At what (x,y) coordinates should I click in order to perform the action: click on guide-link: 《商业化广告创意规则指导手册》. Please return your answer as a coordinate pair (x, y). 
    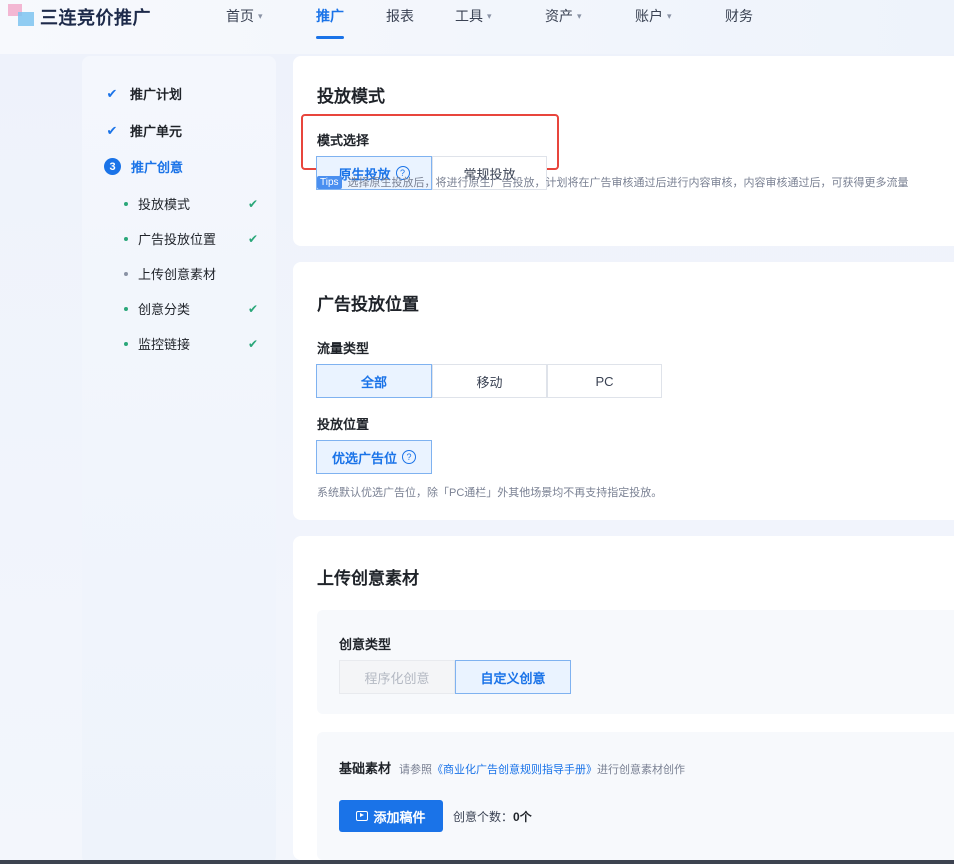
    Looking at the image, I should click on (514, 769).